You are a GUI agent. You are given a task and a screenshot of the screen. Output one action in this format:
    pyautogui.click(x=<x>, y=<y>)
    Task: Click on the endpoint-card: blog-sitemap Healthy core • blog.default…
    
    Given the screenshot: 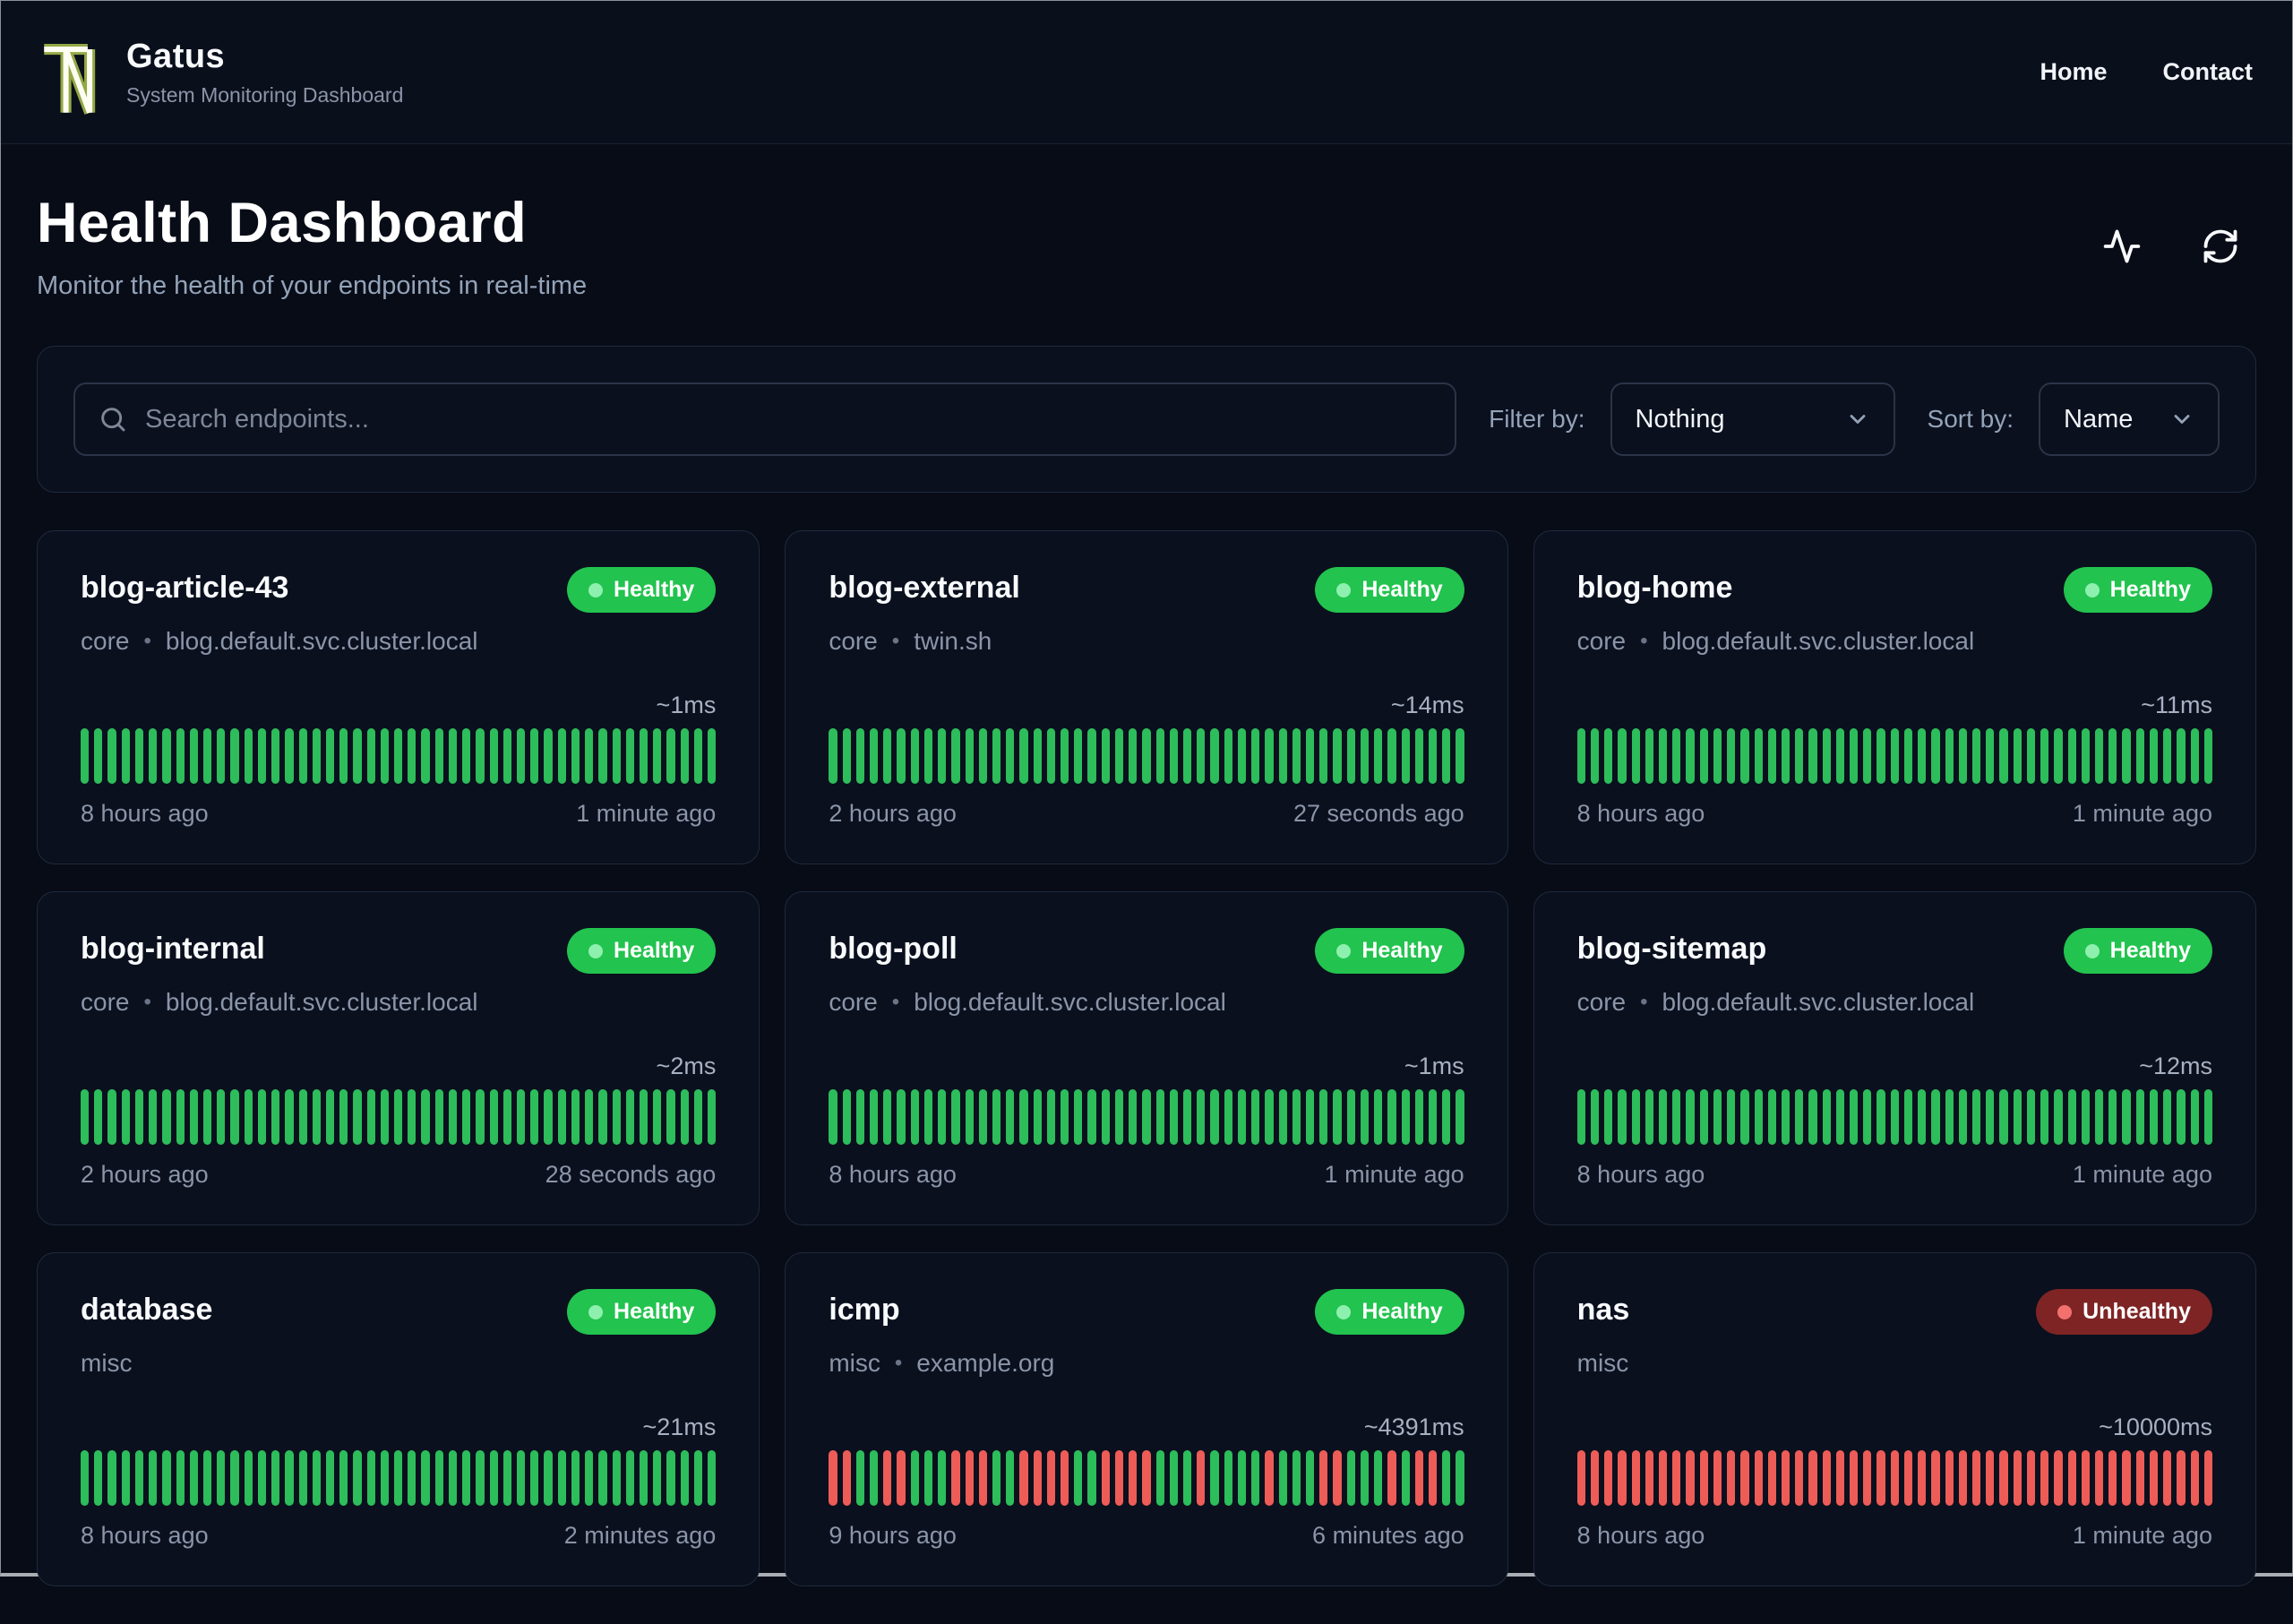 What is the action you would take?
    pyautogui.click(x=1894, y=1058)
    